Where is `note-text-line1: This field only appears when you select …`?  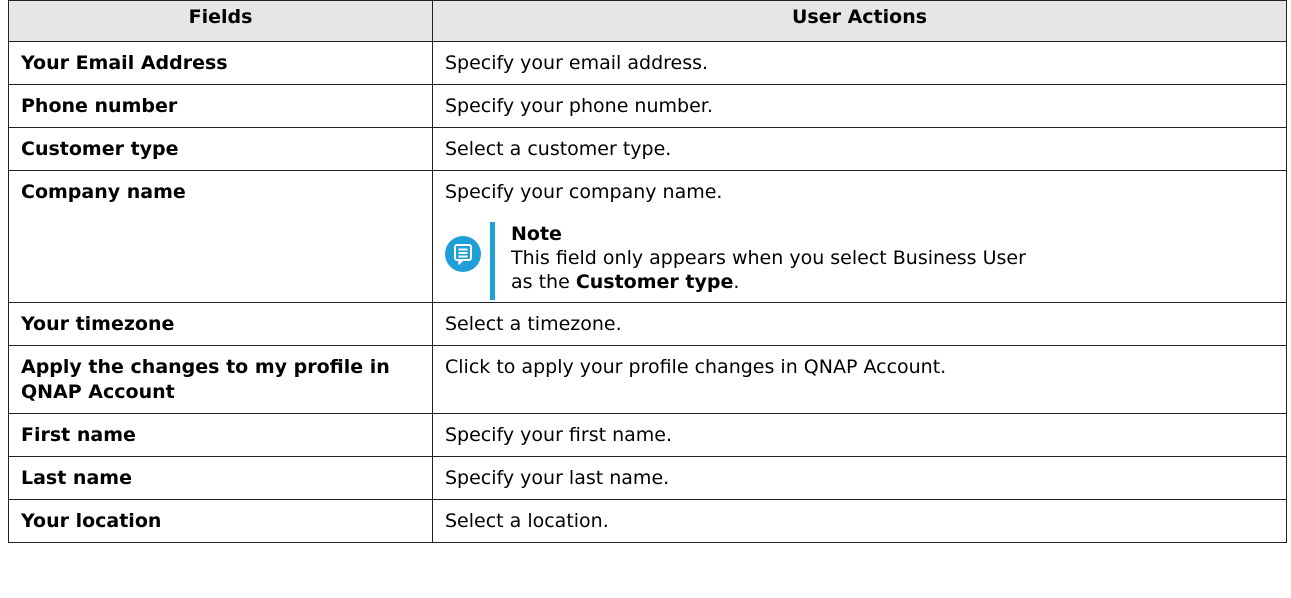
note-text-line1: This field only appears when you select … is located at coordinates (768, 258).